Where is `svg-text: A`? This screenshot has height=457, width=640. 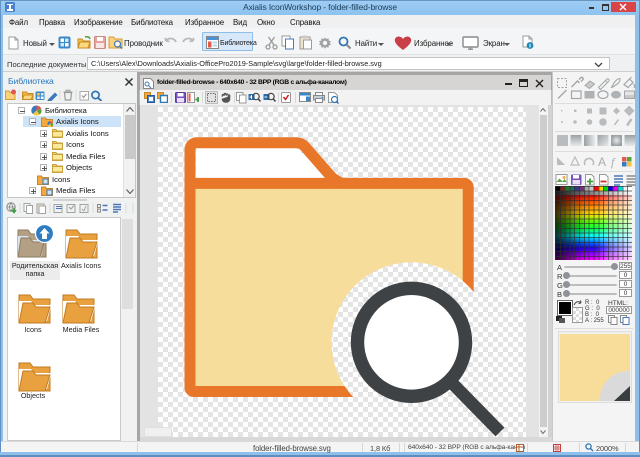 svg-text: A is located at coordinates (602, 162).